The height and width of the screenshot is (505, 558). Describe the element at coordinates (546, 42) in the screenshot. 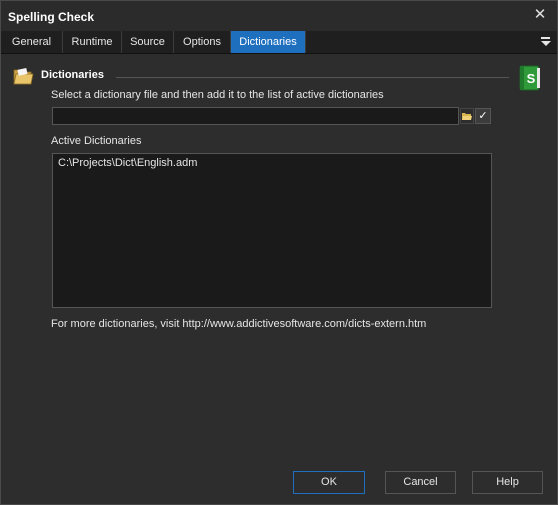

I see `tab-overflow-menu-icon` at that location.